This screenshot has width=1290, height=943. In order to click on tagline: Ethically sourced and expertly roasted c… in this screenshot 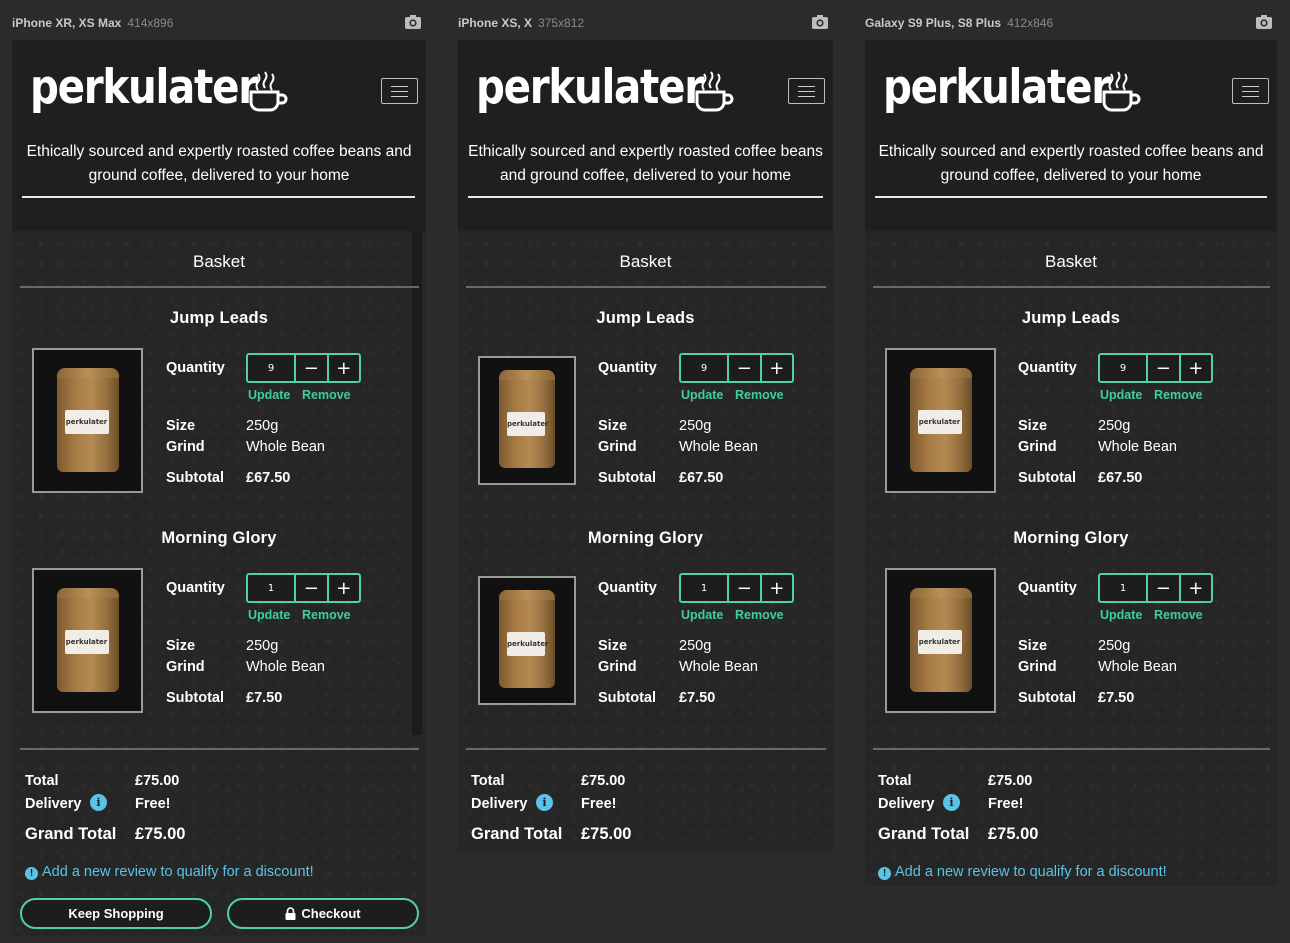, I will do `click(219, 163)`.